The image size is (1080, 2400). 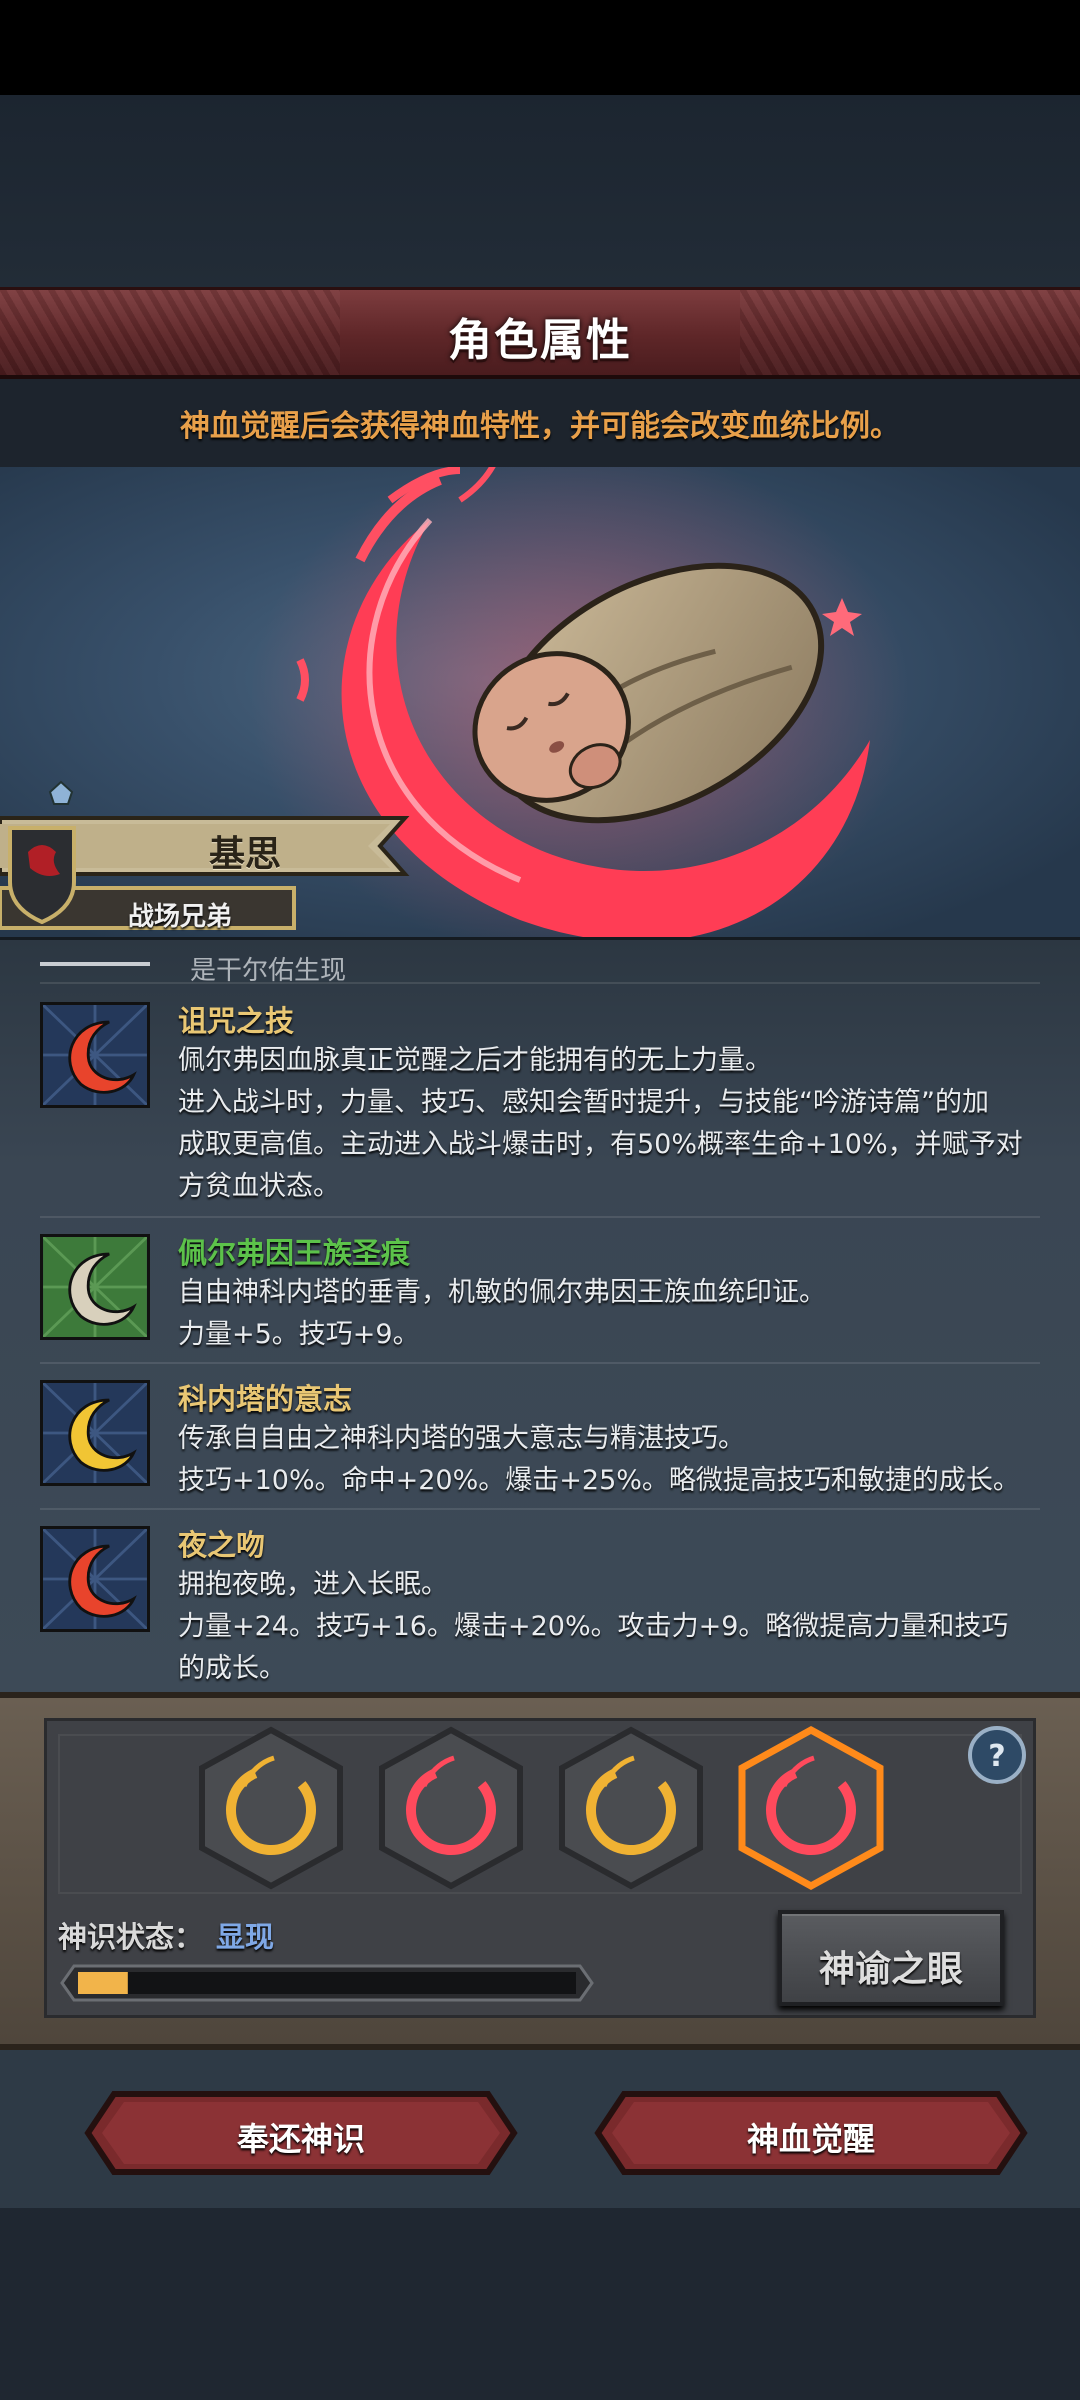 I want to click on divine-sense-progress-bar, so click(x=327, y=1983).